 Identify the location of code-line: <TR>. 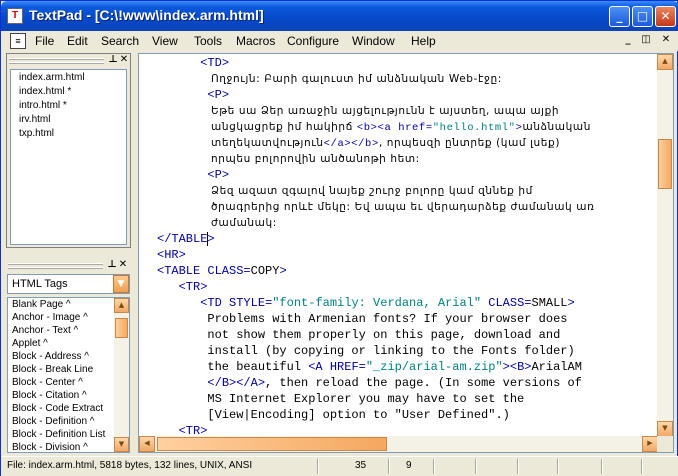
(182, 287).